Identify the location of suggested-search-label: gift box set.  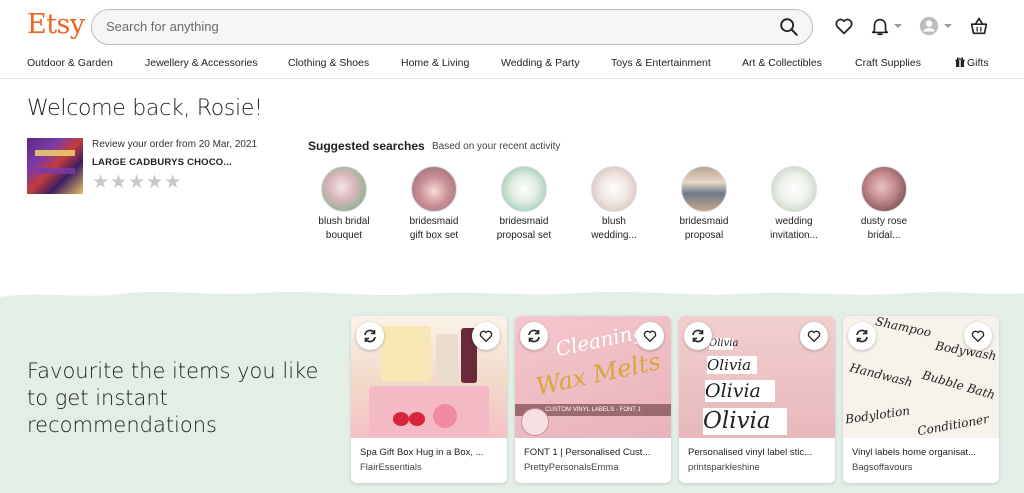
(434, 235).